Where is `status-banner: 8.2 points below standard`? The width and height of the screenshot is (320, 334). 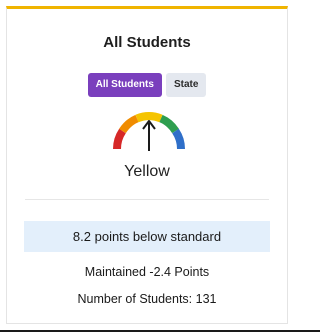
status-banner: 8.2 points below standard is located at coordinates (147, 236).